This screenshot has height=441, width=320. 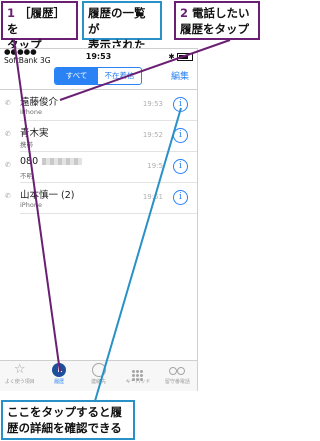 What do you see at coordinates (177, 371) in the screenshot?
I see `voicemail-icon` at bounding box center [177, 371].